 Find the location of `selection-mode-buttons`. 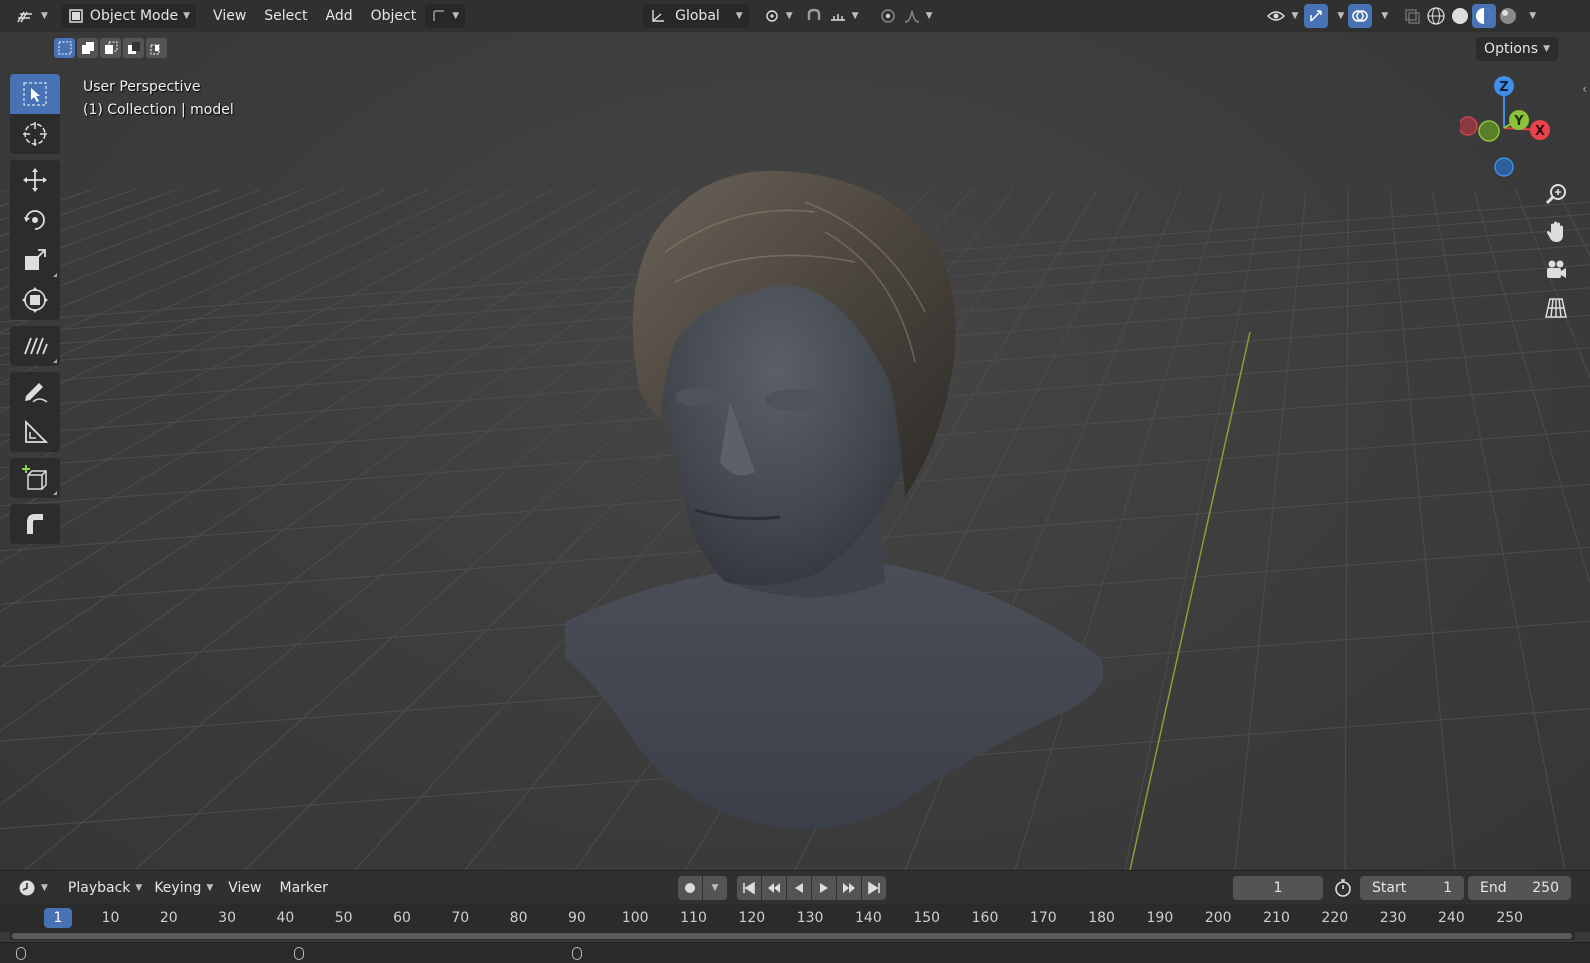

selection-mode-buttons is located at coordinates (110, 49).